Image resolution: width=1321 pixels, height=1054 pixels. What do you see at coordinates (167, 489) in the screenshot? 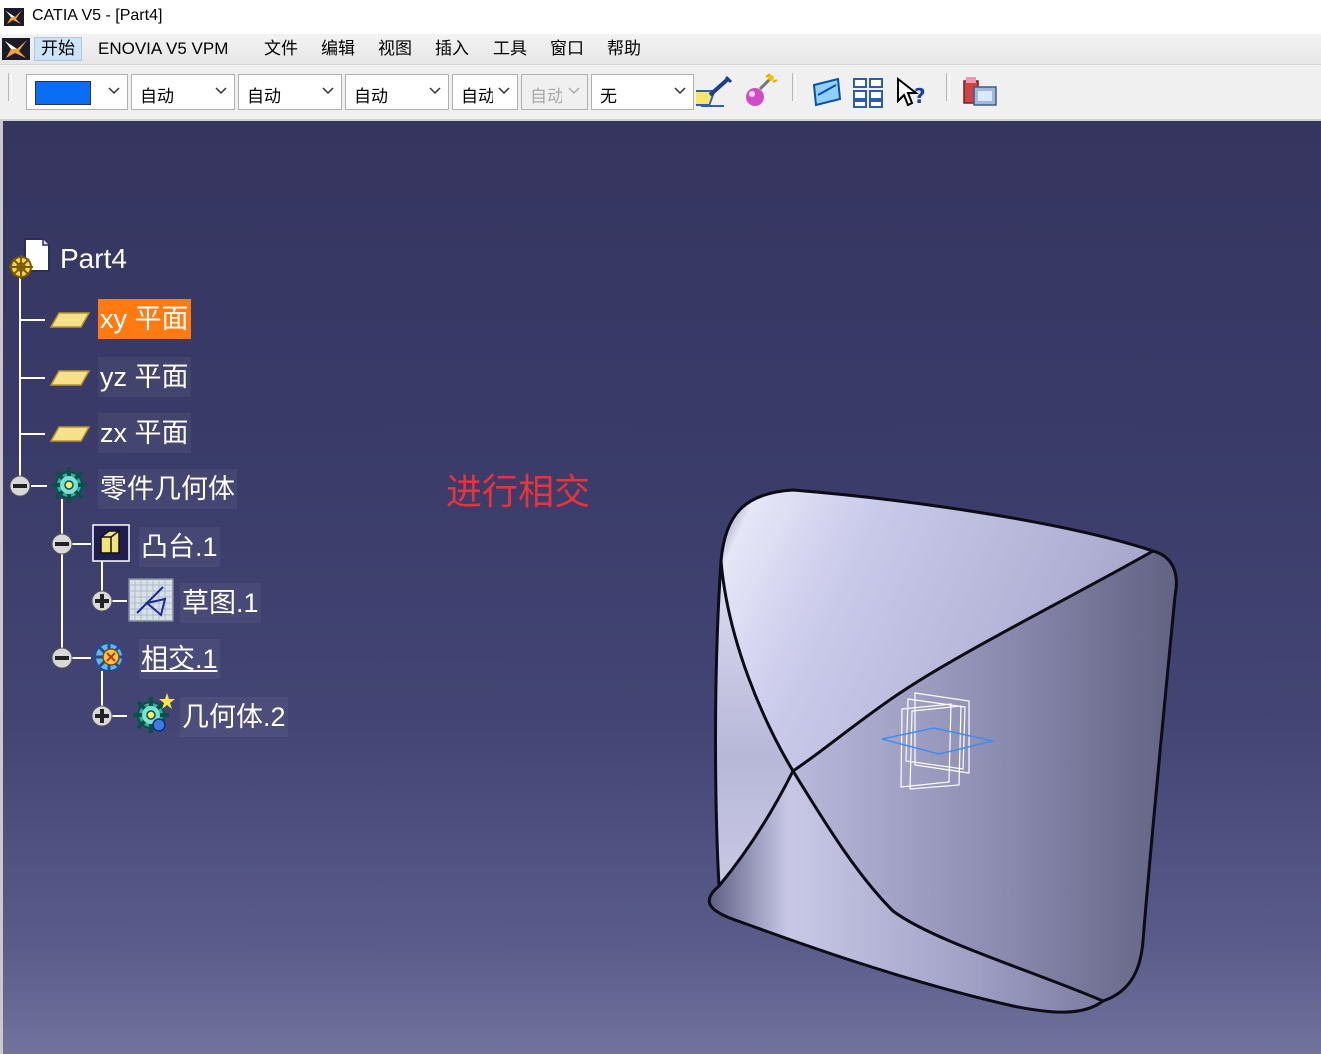
I see `tree-item-part-body: 零件几何体` at bounding box center [167, 489].